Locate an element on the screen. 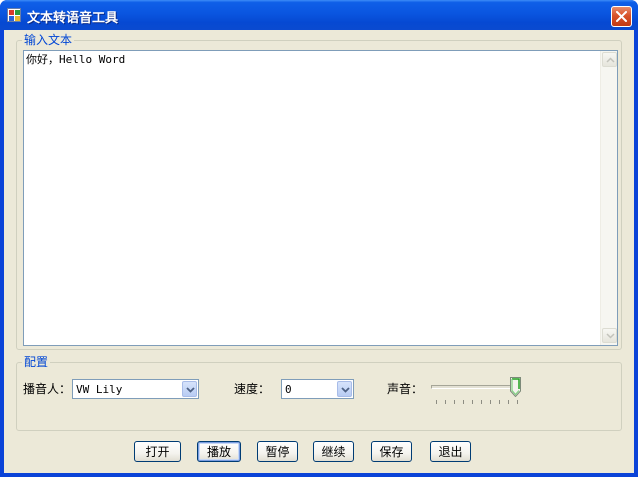 This screenshot has height=477, width=638. volume-slider-track is located at coordinates (473, 387).